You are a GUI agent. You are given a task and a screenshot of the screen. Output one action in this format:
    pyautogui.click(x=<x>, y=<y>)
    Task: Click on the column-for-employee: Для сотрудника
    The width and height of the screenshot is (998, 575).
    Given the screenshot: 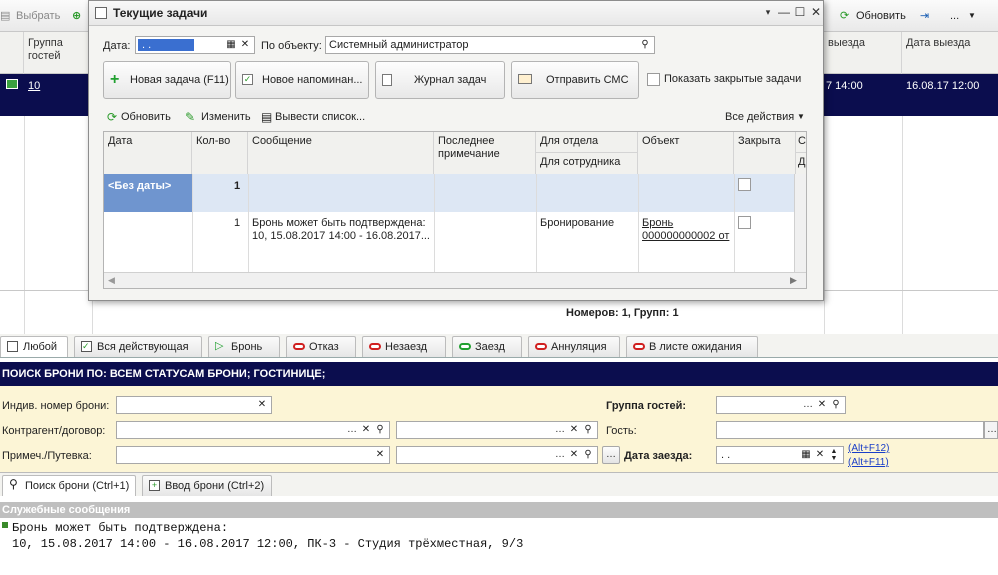 What is the action you would take?
    pyautogui.click(x=587, y=163)
    